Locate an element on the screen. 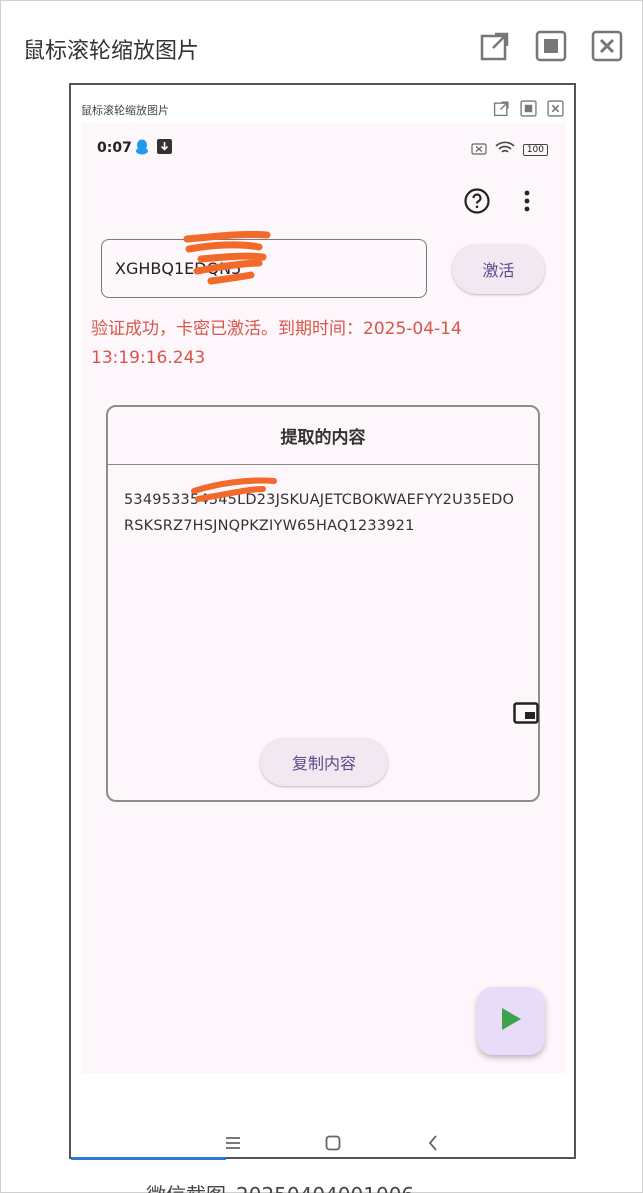 The image size is (643, 1193). card-key-input: XGHBQ1EDQN5 is located at coordinates (264, 268).